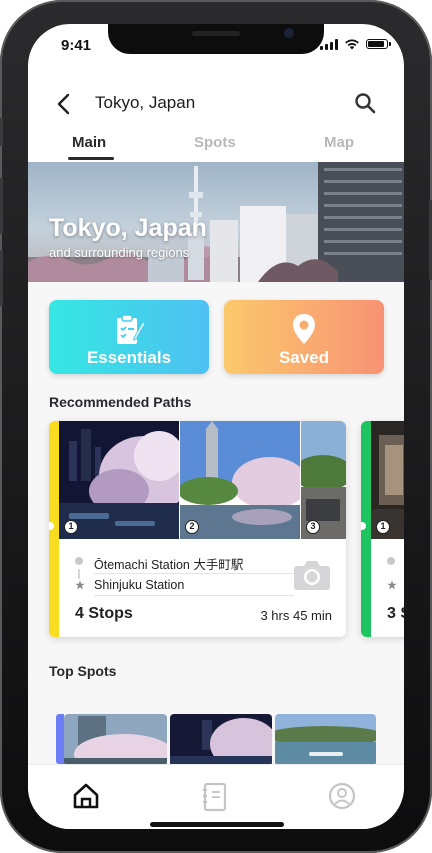 Image resolution: width=432 pixels, height=853 pixels. I want to click on chevron-left-icon, so click(64, 104).